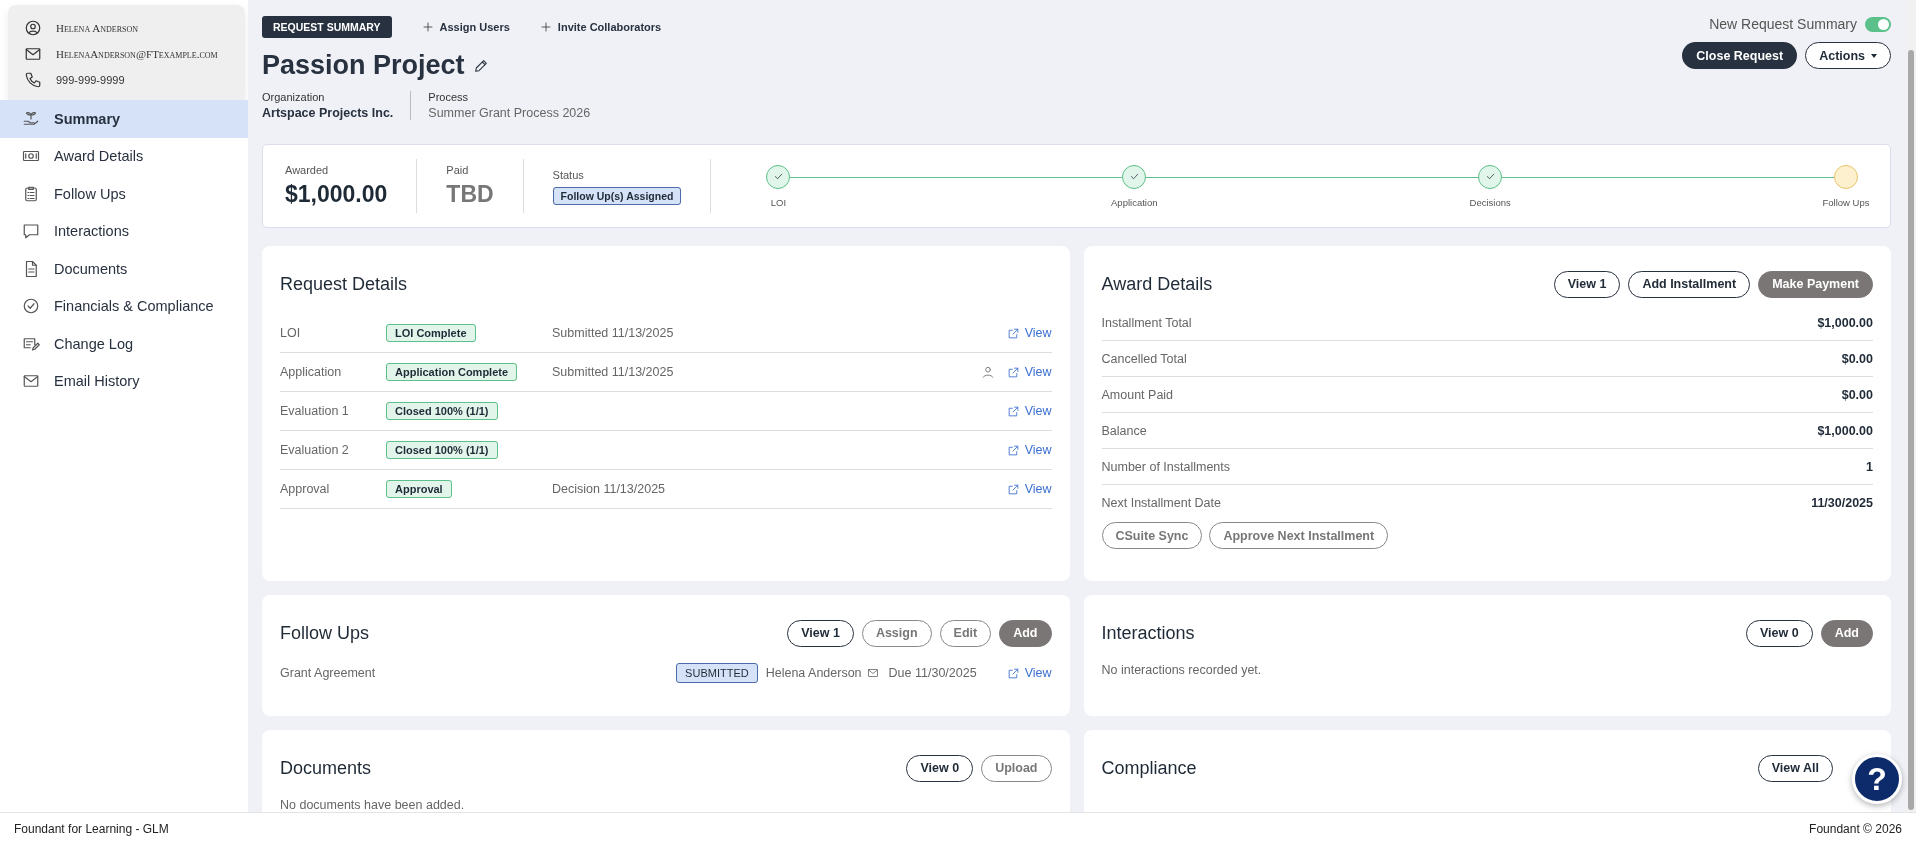  Describe the element at coordinates (932, 673) in the screenshot. I see `due-date: Due 11/30/2025` at that location.